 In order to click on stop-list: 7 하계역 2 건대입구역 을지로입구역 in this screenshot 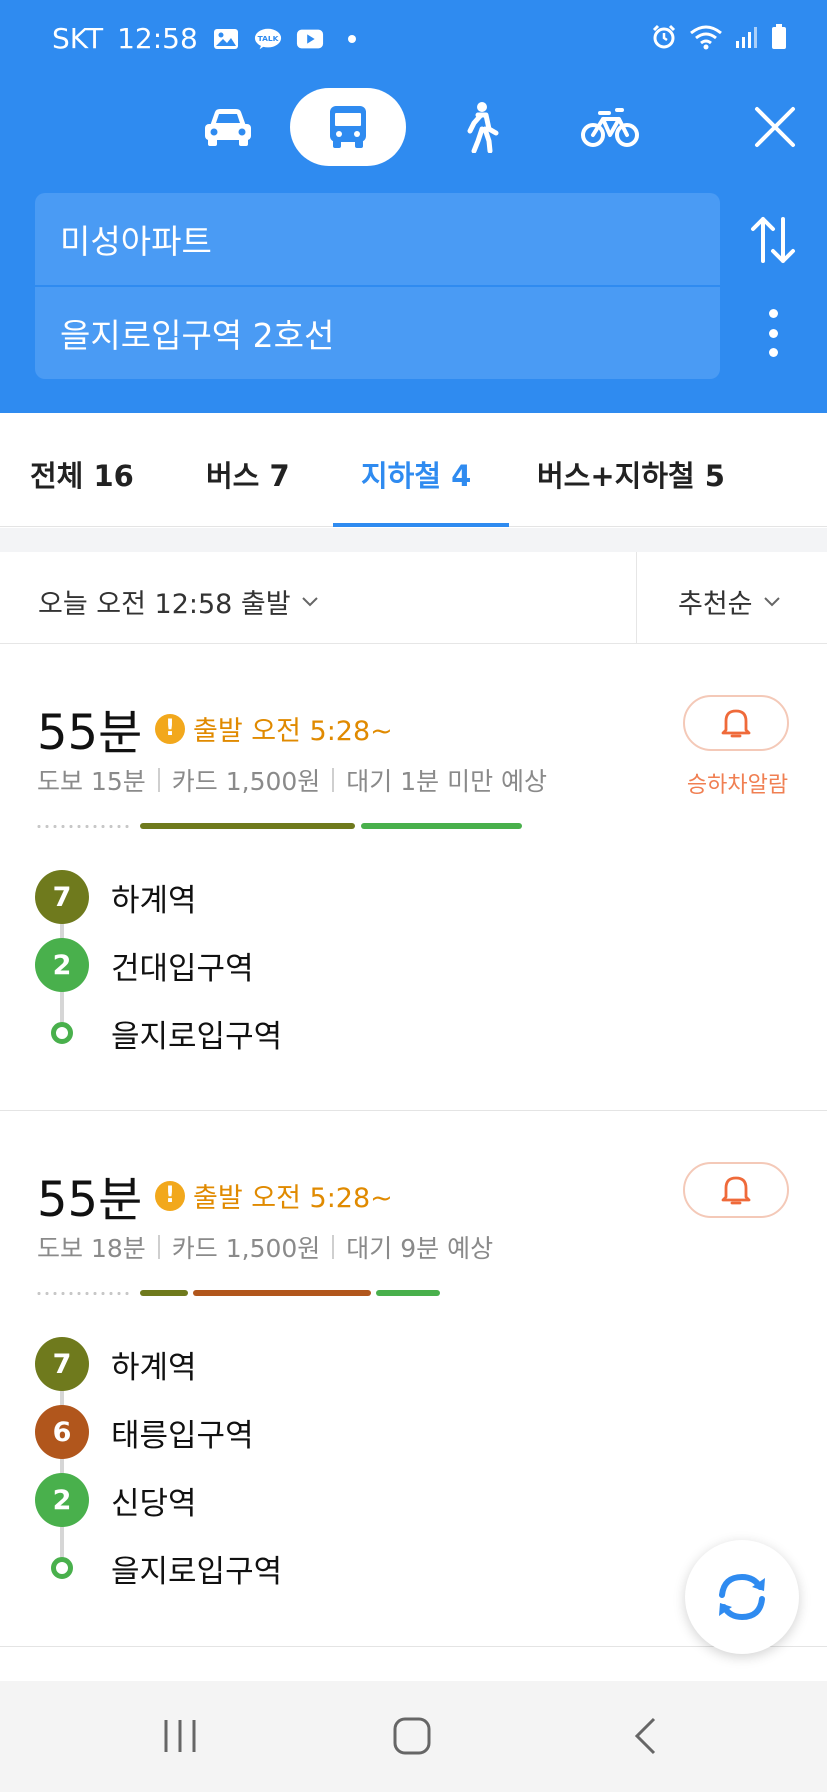, I will do `click(158, 965)`.